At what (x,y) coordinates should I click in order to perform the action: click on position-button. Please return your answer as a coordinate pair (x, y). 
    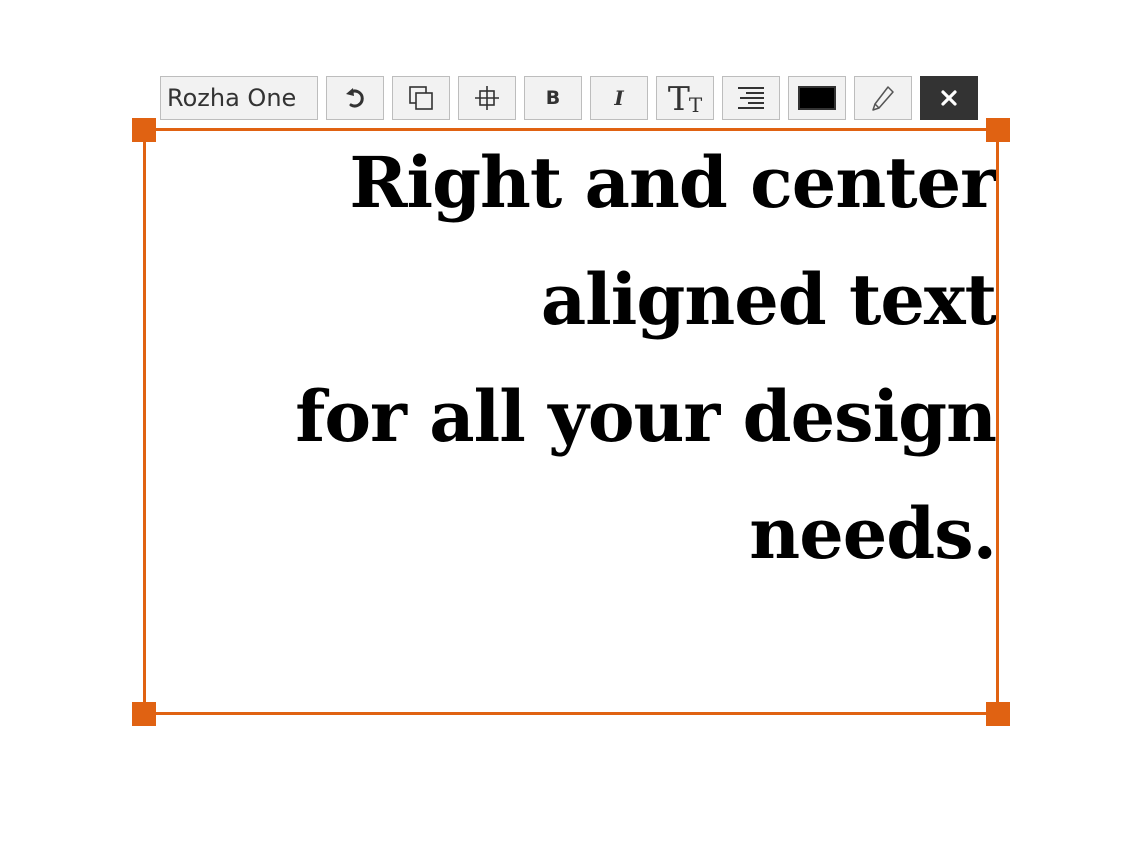
    Looking at the image, I should click on (487, 98).